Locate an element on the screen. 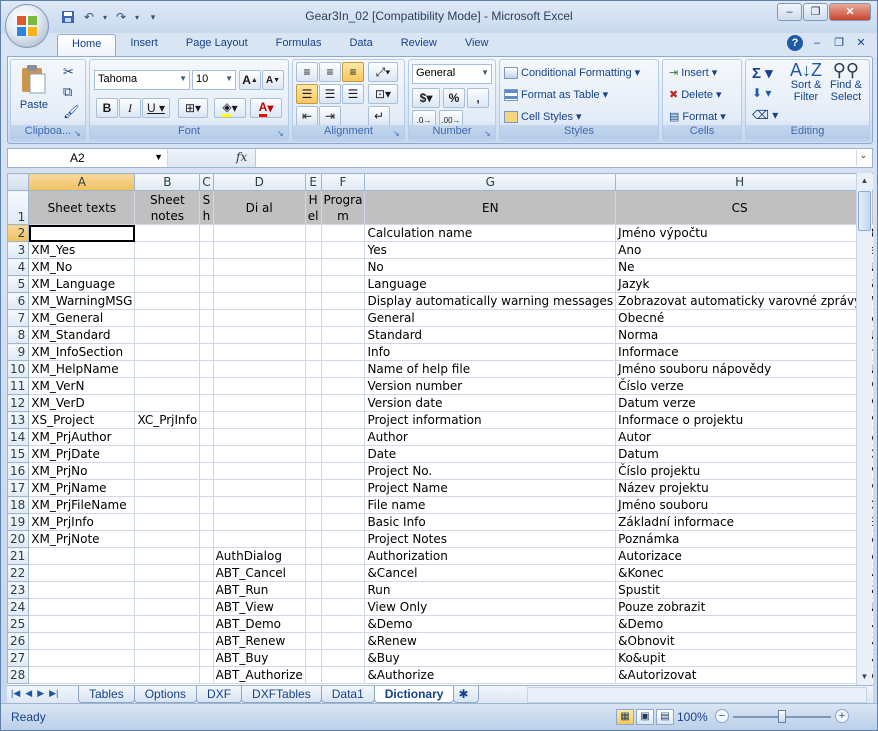 Image resolution: width=878 pixels, height=731 pixels. cell: XM_PrjName is located at coordinates (82, 488).